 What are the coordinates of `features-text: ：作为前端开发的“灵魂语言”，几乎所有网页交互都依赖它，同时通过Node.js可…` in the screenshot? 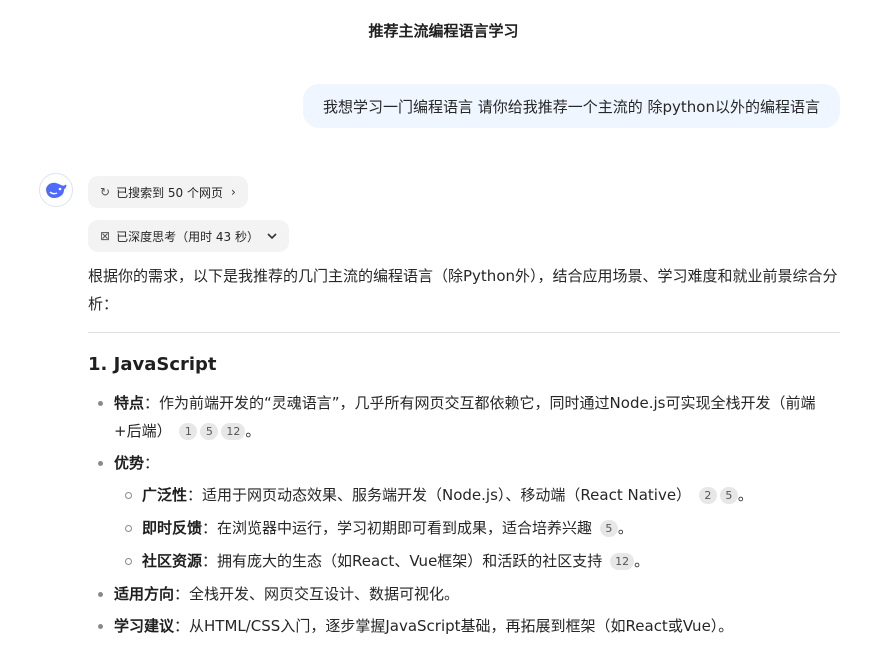 It's located at (465, 417).